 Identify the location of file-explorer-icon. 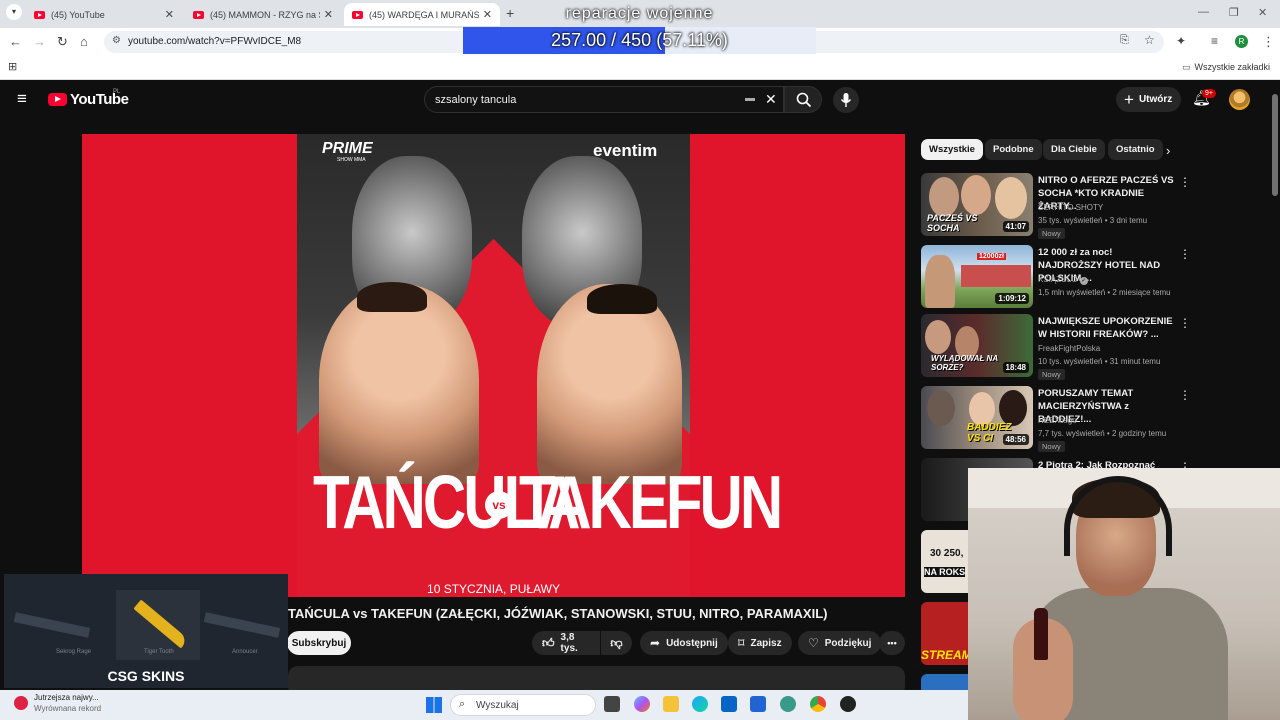
(671, 704).